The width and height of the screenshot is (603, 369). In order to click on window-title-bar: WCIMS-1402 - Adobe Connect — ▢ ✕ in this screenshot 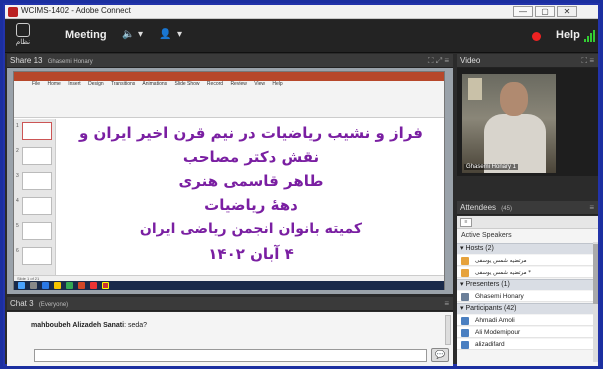, I will do `click(301, 12)`.